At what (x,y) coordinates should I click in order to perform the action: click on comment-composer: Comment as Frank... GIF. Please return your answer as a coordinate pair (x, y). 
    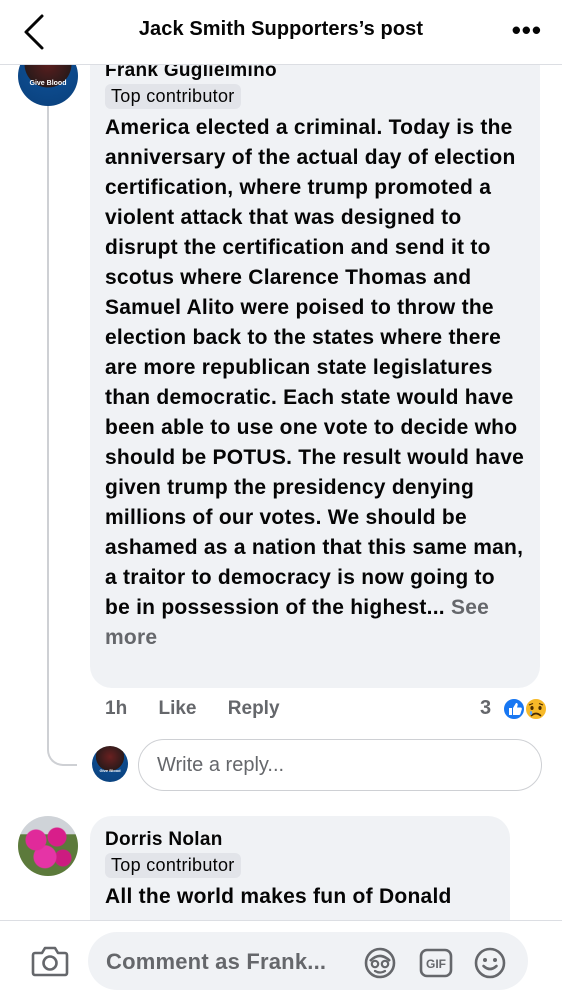
    Looking at the image, I should click on (281, 960).